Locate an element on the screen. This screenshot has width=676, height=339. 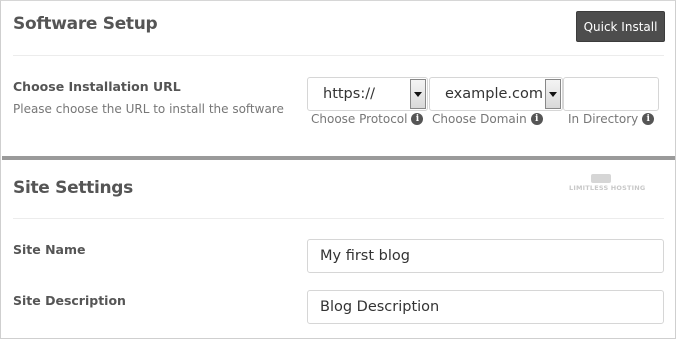
site-description-label: Site Description is located at coordinates (69, 300).